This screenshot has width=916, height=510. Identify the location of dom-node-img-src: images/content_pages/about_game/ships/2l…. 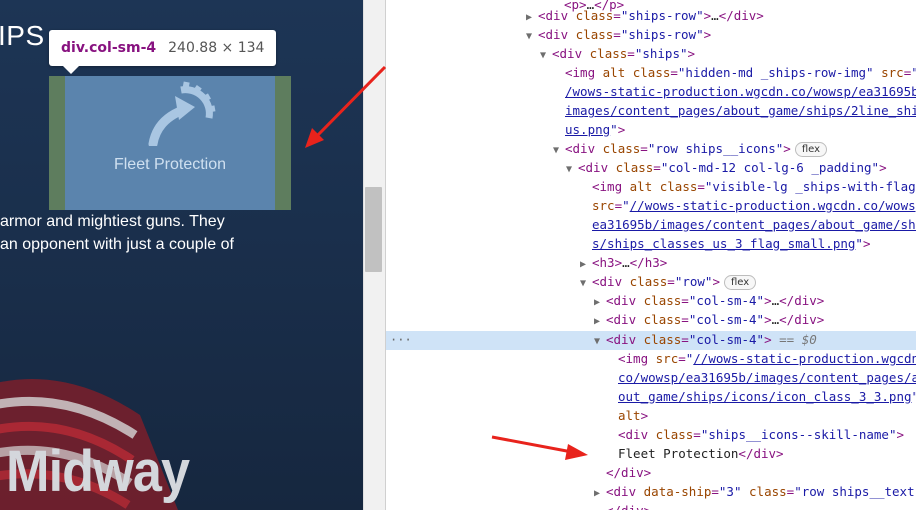
(651, 111).